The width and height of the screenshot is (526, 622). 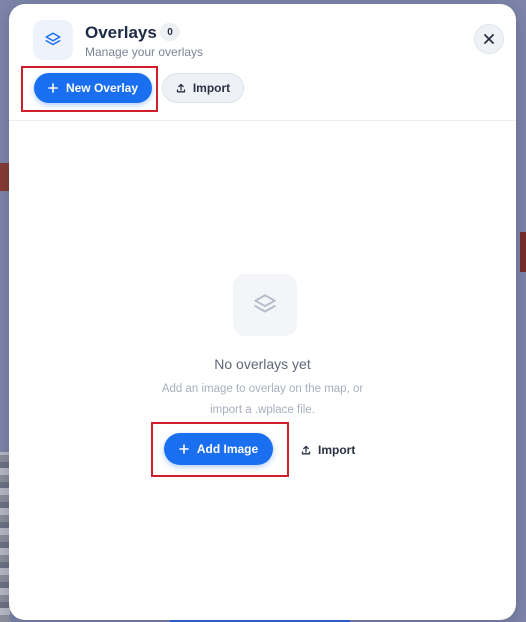 I want to click on new-overlay-label: New Overlay, so click(x=102, y=88).